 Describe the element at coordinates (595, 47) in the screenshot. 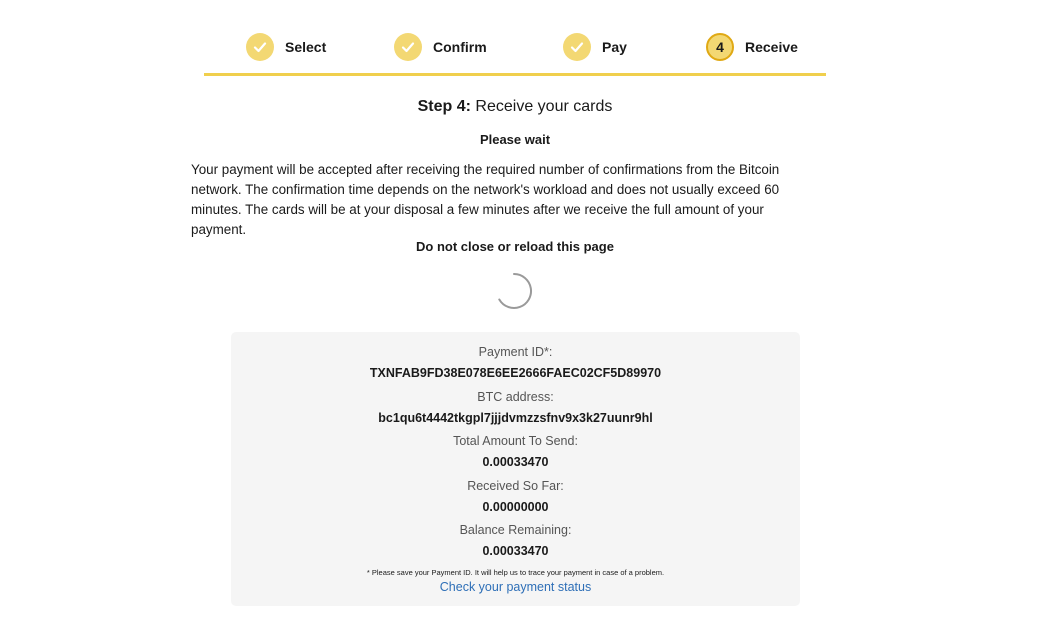

I see `step-pay: Pay` at that location.